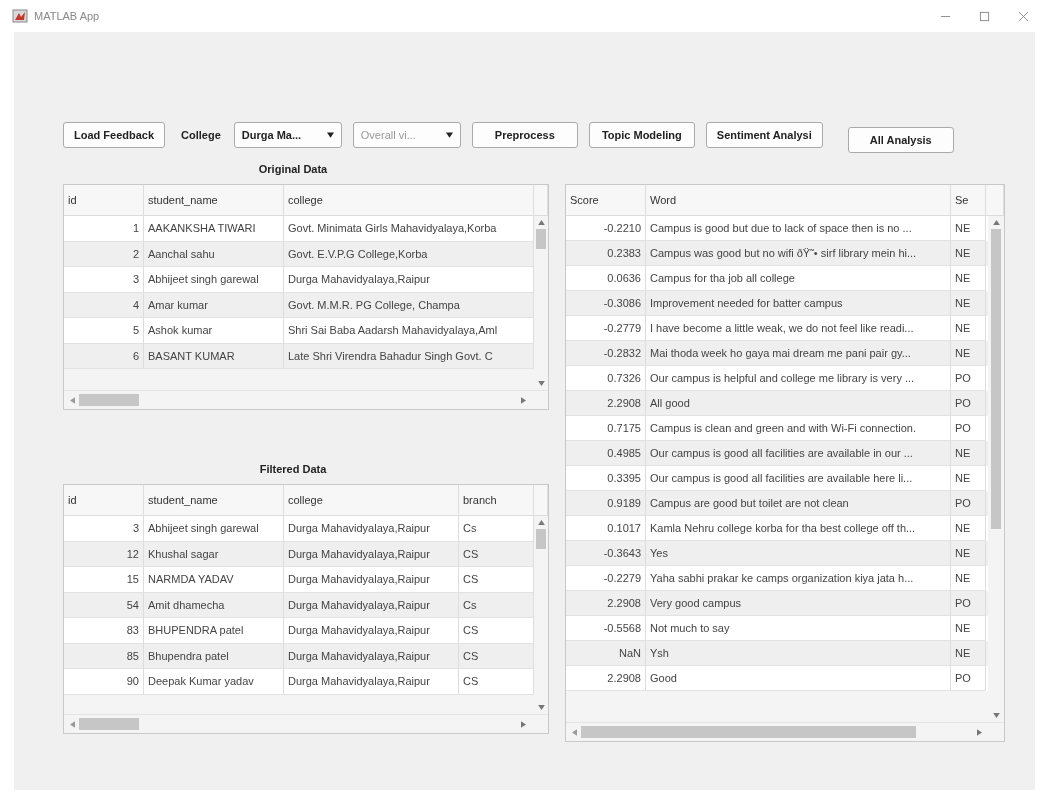 The height and width of the screenshot is (794, 1045). Describe the element at coordinates (606, 678) in the screenshot. I see `table-cell: 2.2908` at that location.